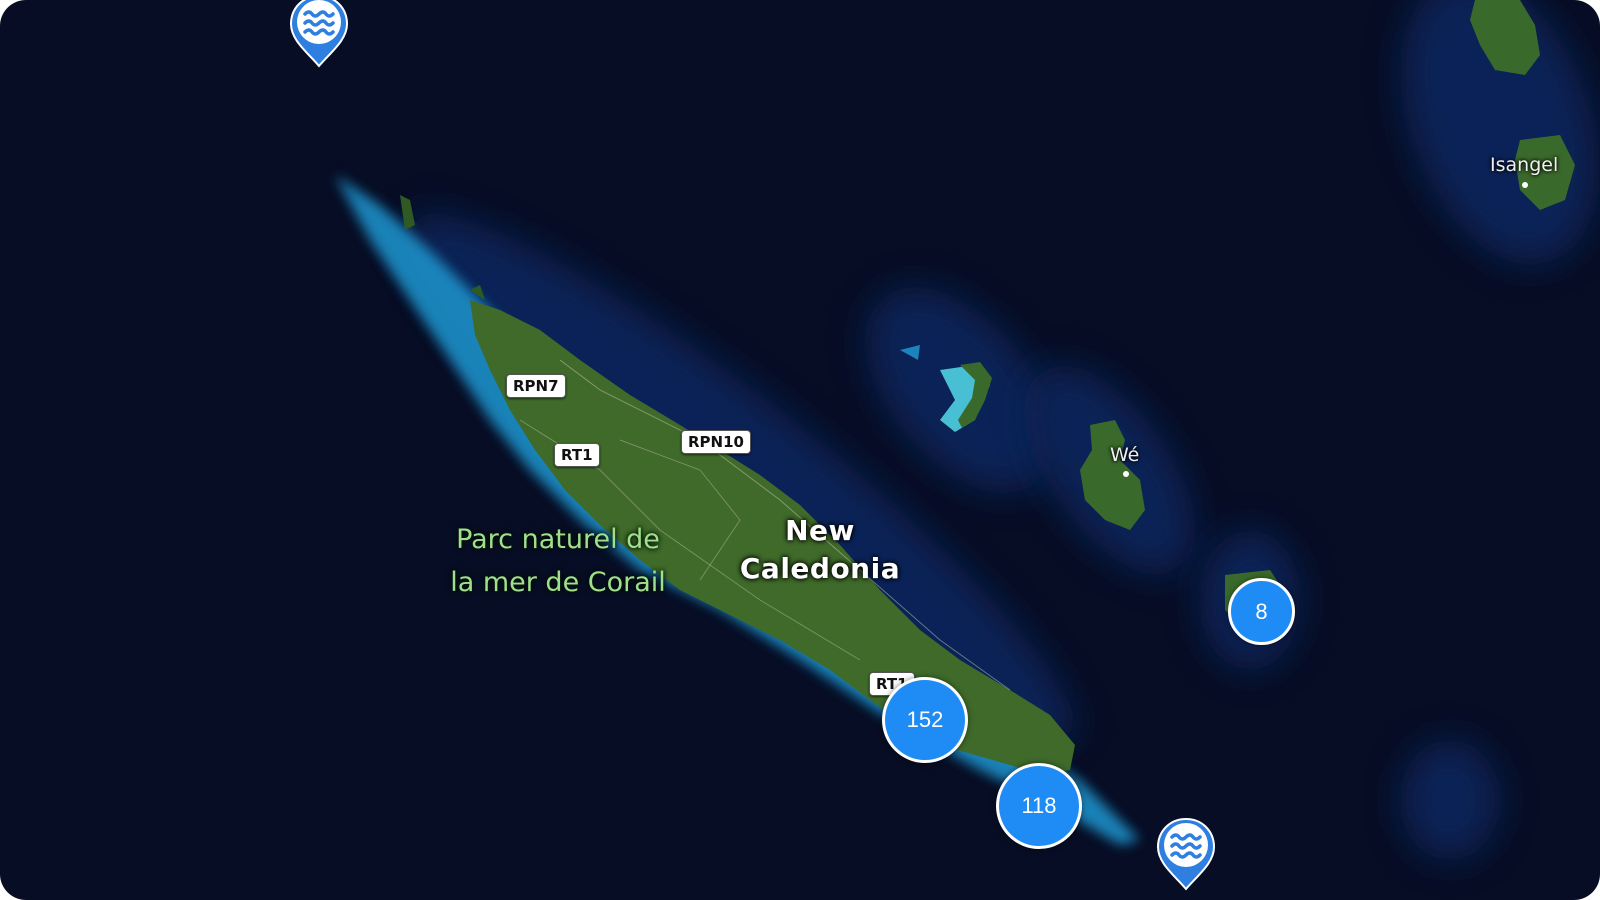  What do you see at coordinates (925, 720) in the screenshot?
I see `cluster-marker: 152` at bounding box center [925, 720].